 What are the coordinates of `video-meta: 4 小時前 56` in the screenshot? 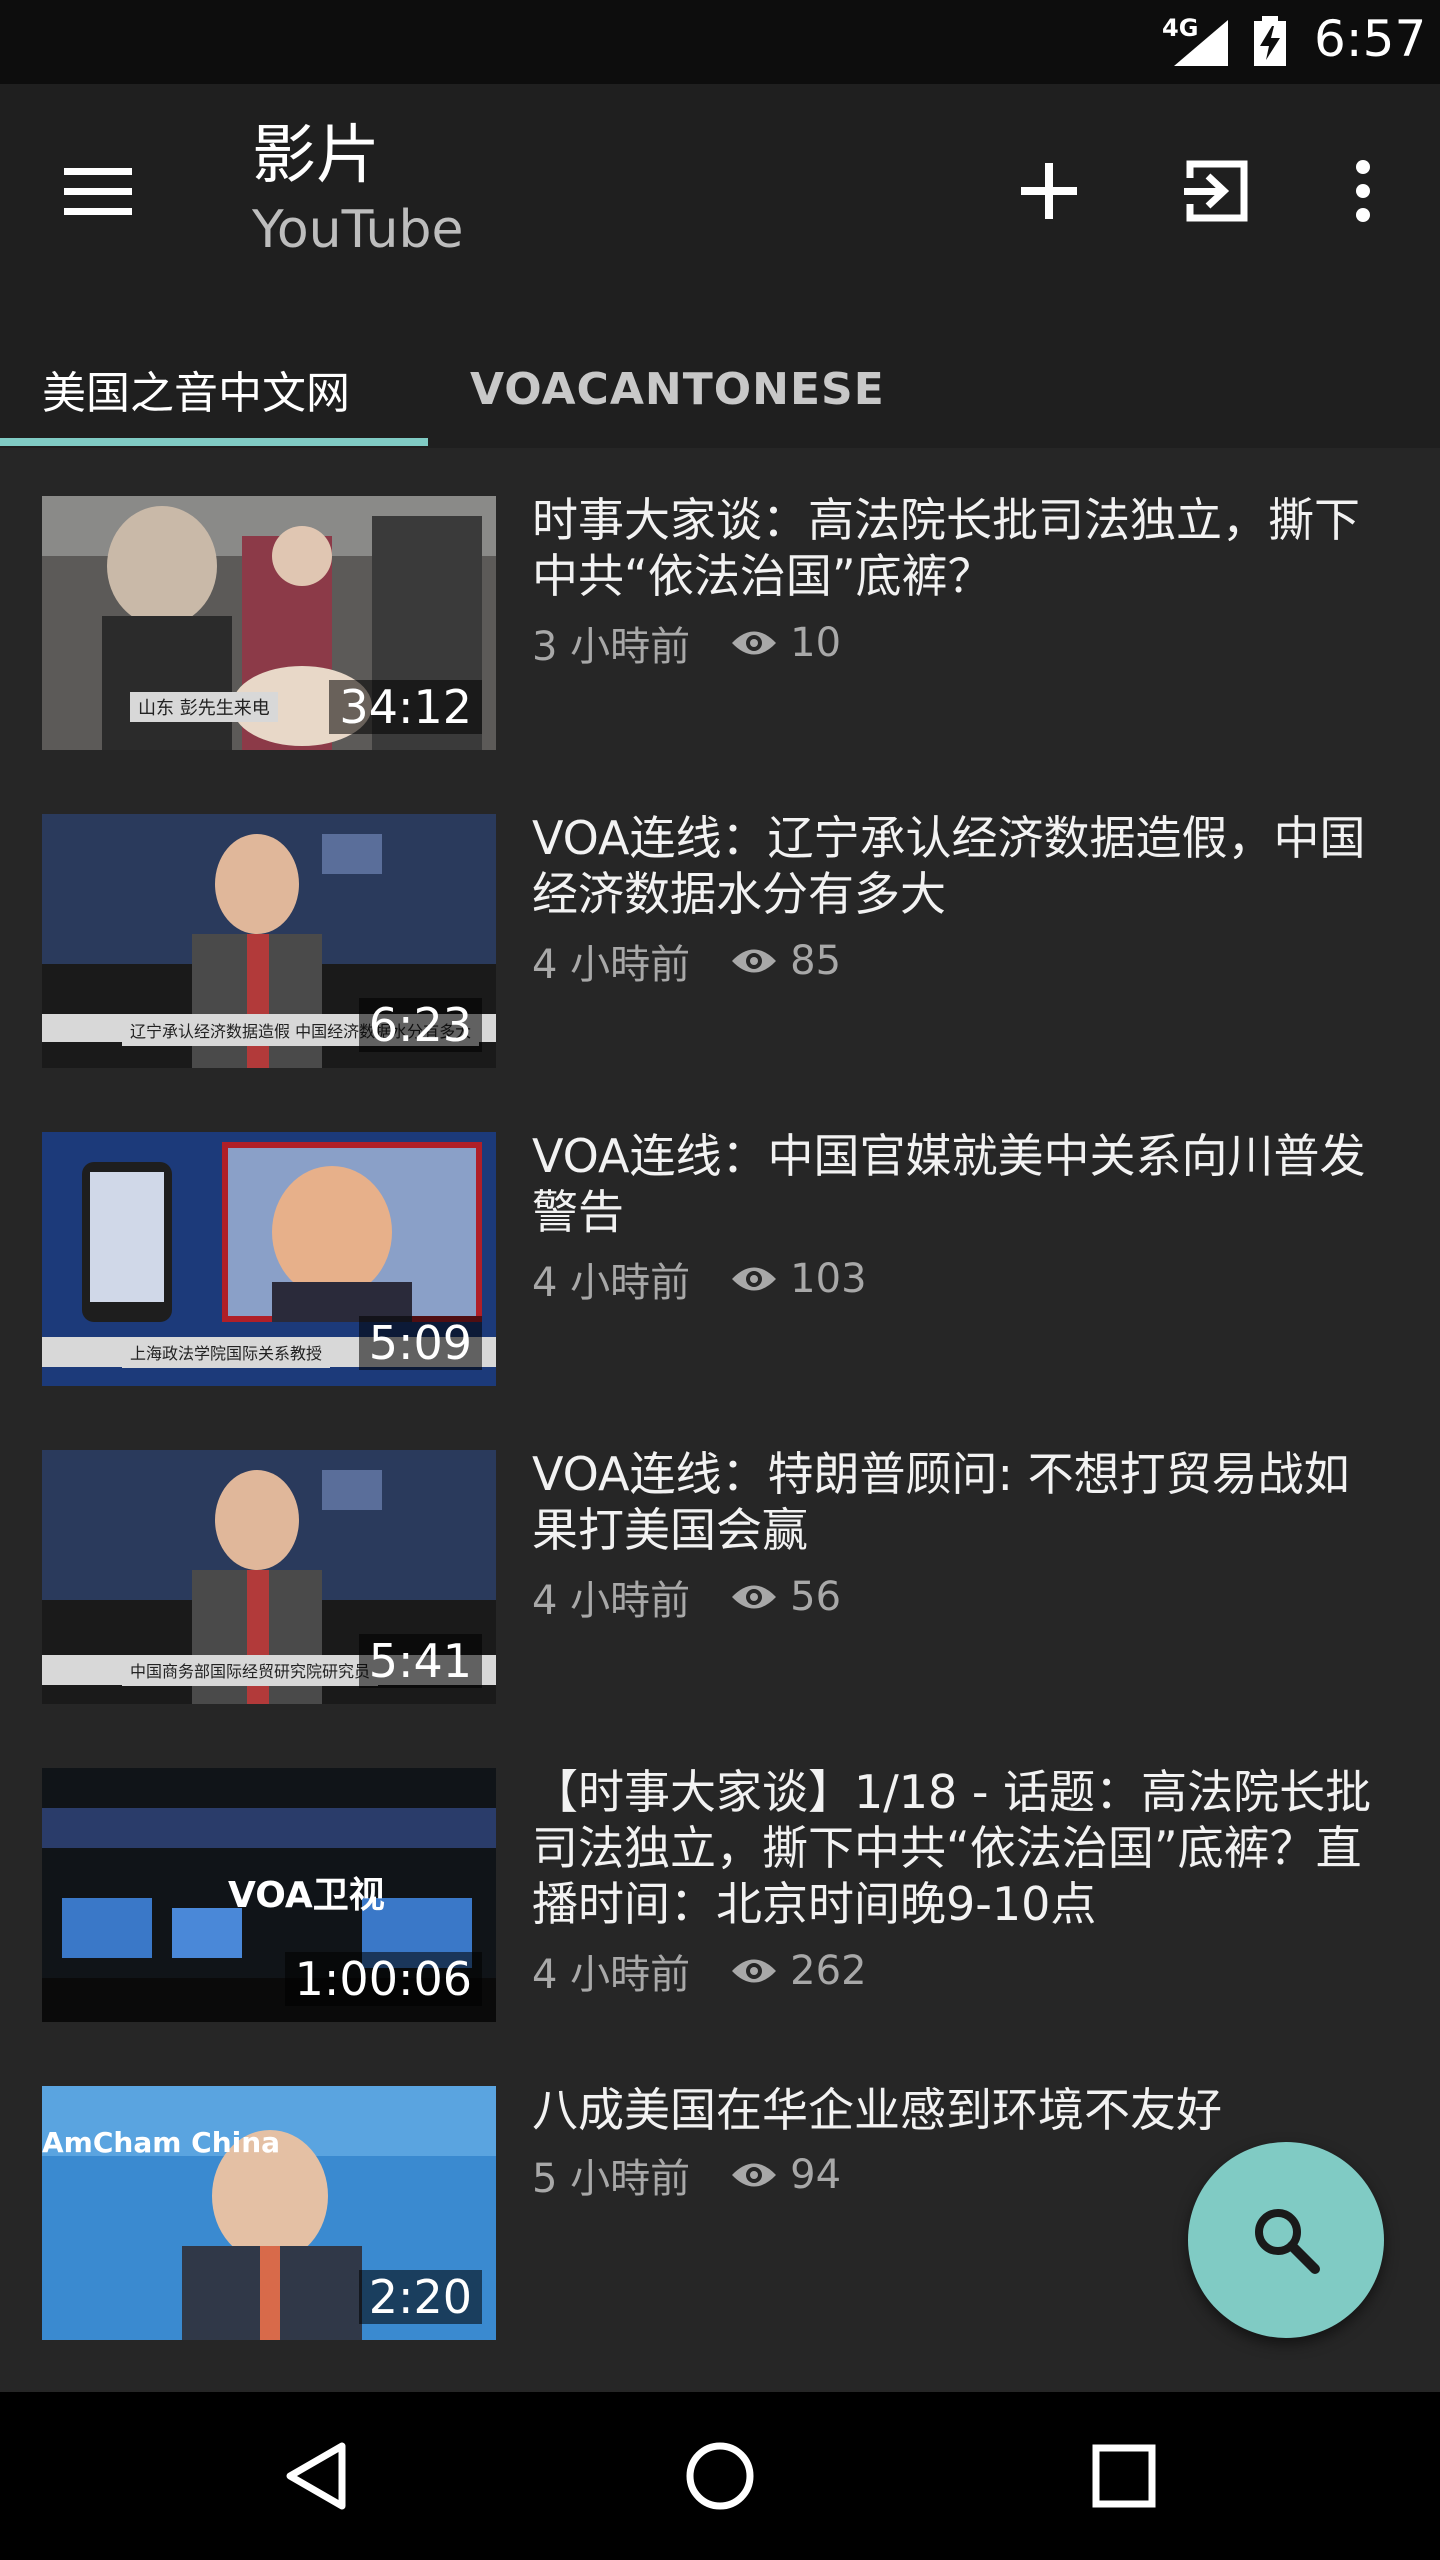 It's located at (686, 1597).